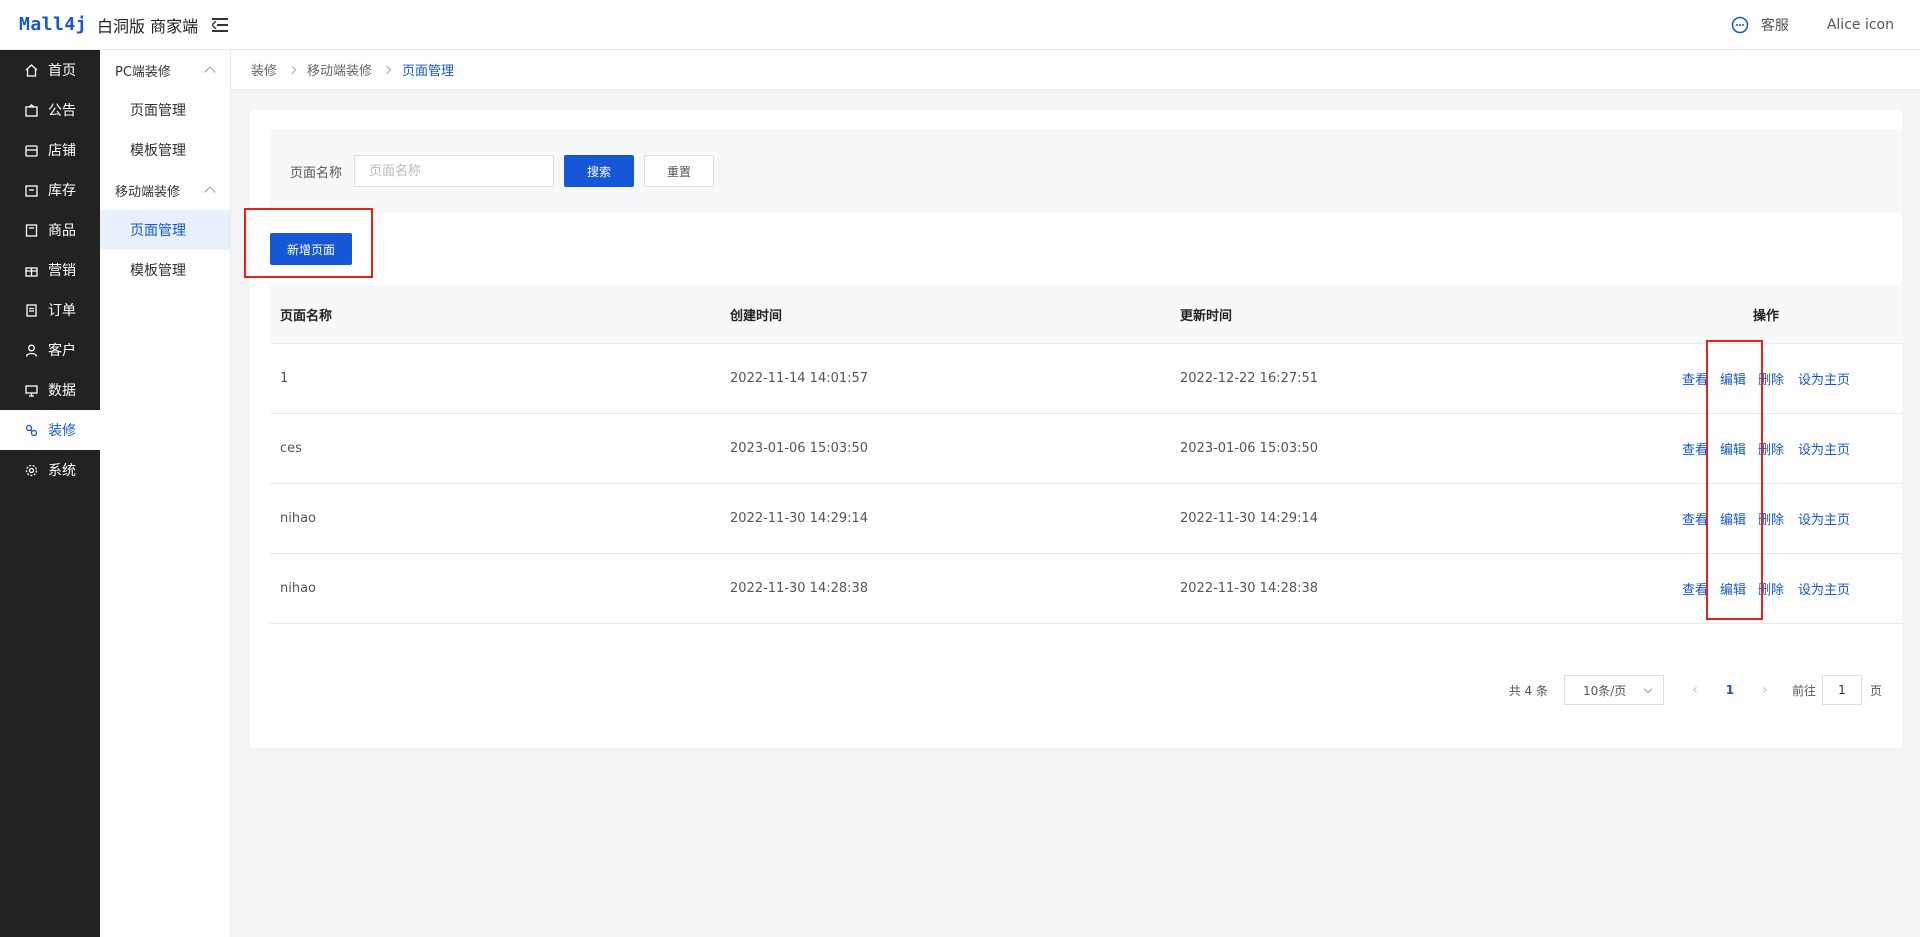 Image resolution: width=1920 pixels, height=937 pixels. Describe the element at coordinates (31, 390) in the screenshot. I see `data-icon` at that location.